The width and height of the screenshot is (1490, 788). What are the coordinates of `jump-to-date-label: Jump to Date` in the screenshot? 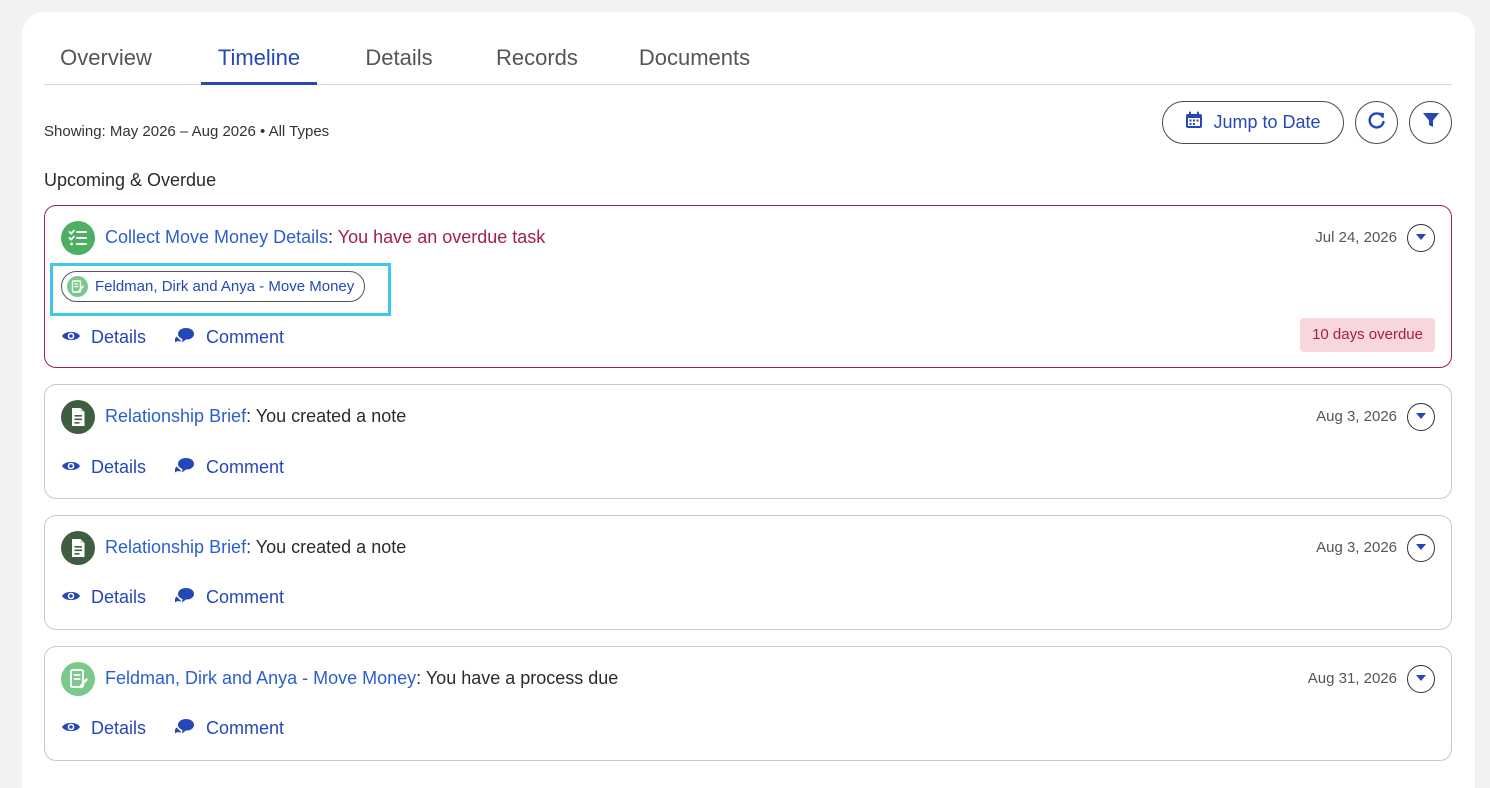 It's located at (1267, 122).